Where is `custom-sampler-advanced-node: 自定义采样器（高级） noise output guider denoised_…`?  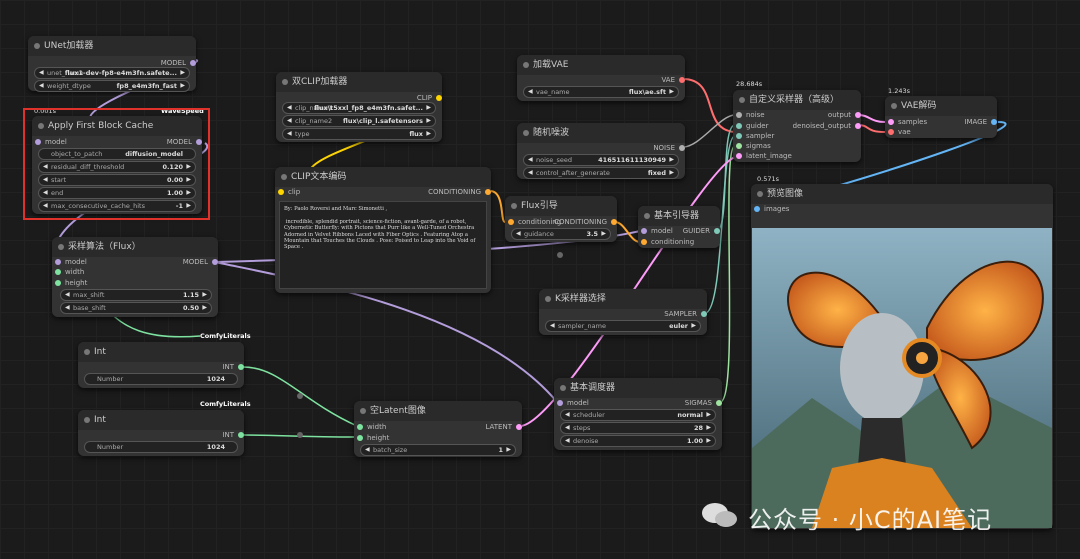
custom-sampler-advanced-node: 自定义采样器（高级） noise output guider denoised_… is located at coordinates (797, 126).